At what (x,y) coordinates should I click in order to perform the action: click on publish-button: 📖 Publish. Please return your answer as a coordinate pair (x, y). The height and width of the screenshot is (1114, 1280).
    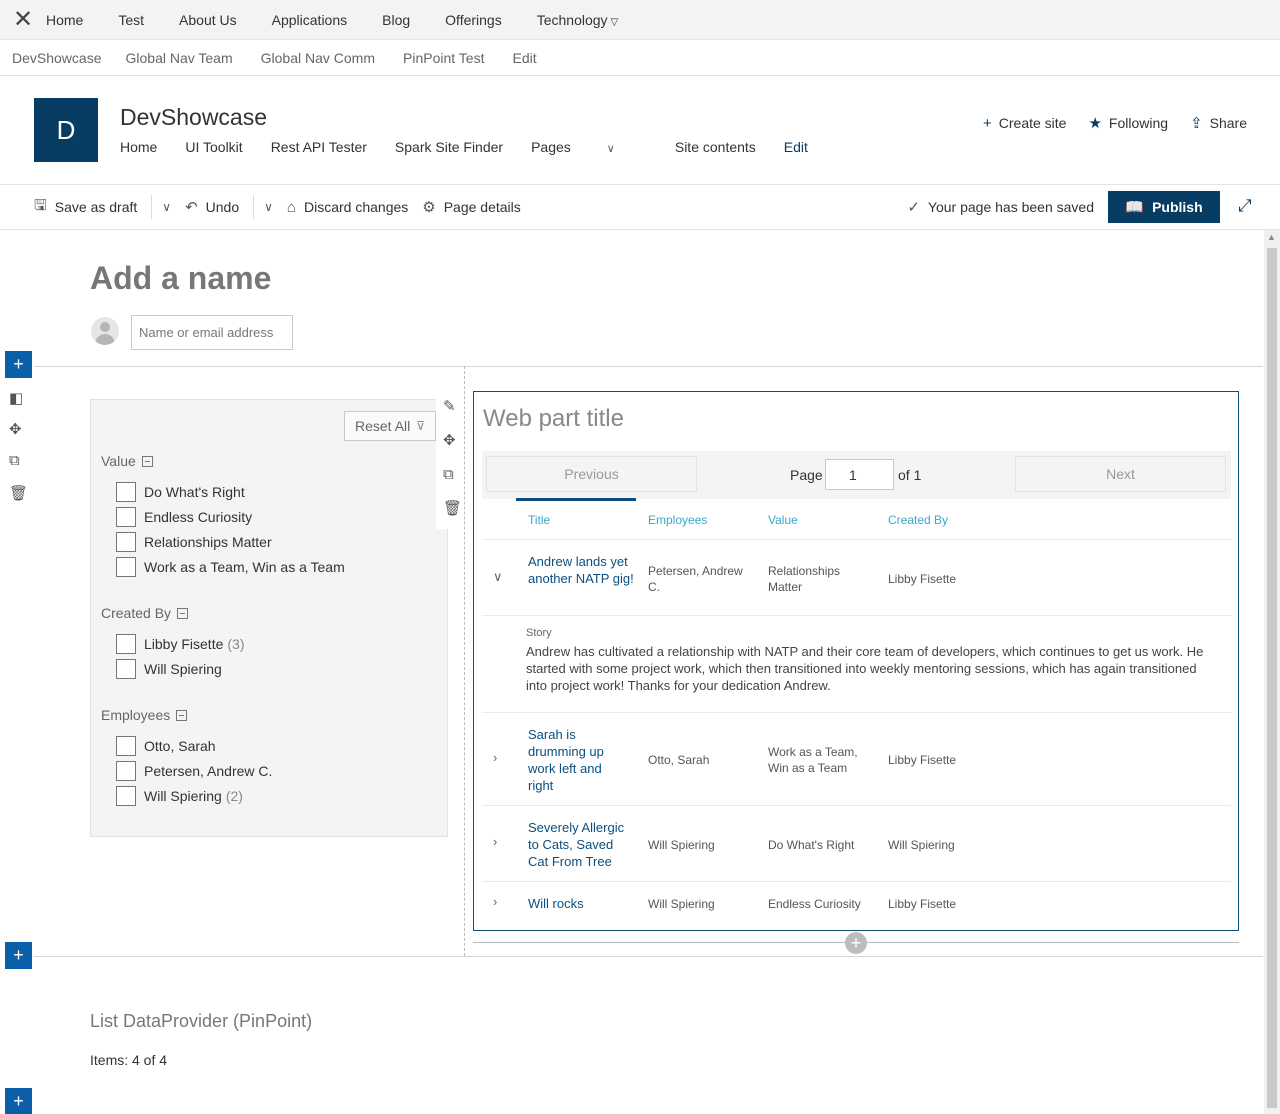
    Looking at the image, I should click on (1164, 207).